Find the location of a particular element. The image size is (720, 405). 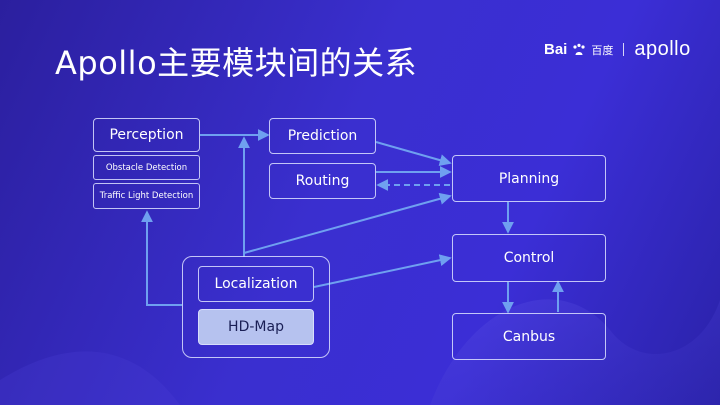

node-routing: Routing is located at coordinates (322, 181).